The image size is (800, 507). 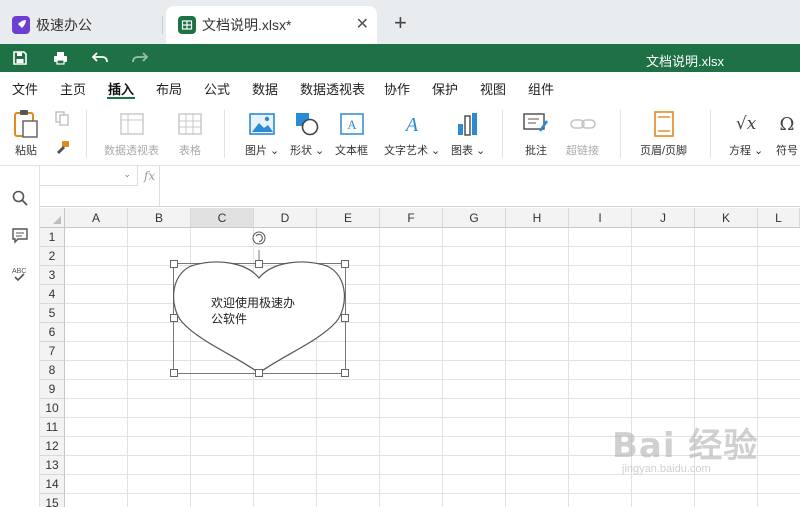 I want to click on redo-icon, so click(x=140, y=58).